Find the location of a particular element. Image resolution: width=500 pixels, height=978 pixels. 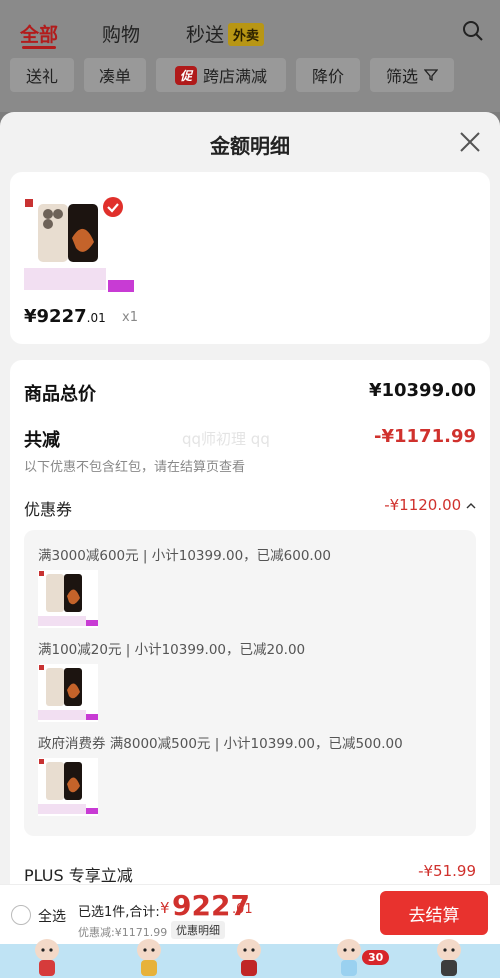

active-tab-indicator is located at coordinates (39, 47).